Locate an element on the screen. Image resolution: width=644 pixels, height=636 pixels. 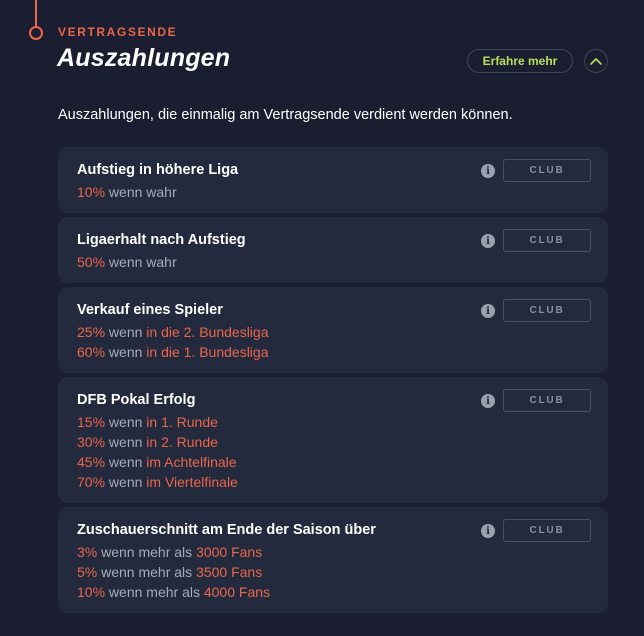
payout-condition: 30% wenn in 2. Runde is located at coordinates (333, 442).